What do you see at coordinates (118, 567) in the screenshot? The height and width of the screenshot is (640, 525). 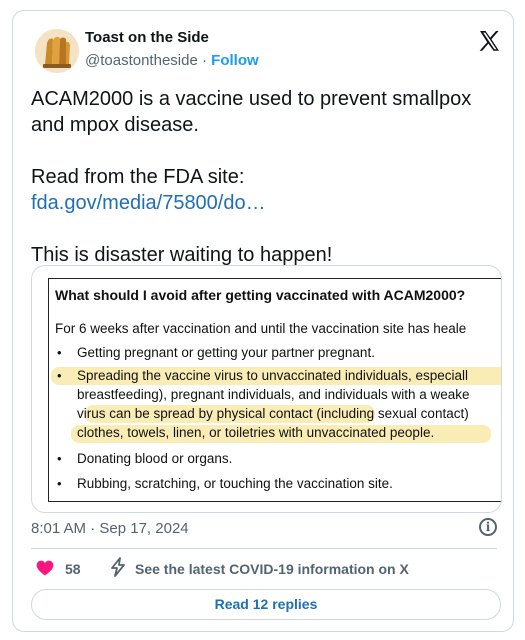 I see `lightning-bolt-icon` at bounding box center [118, 567].